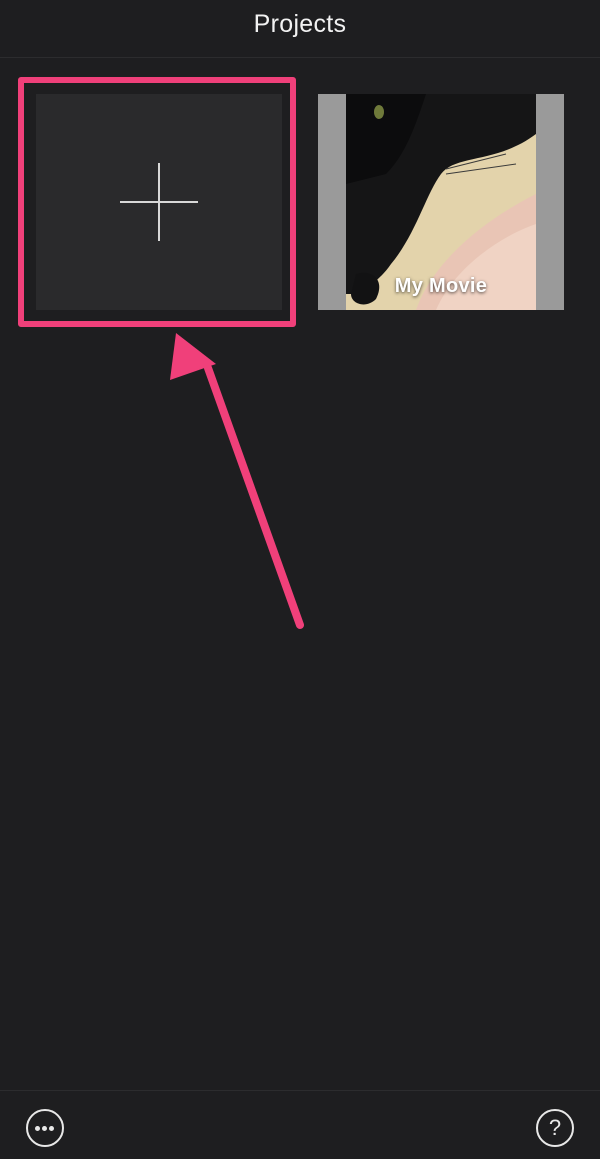 The image size is (600, 1159). I want to click on ellipsis-icon, so click(37, 1128).